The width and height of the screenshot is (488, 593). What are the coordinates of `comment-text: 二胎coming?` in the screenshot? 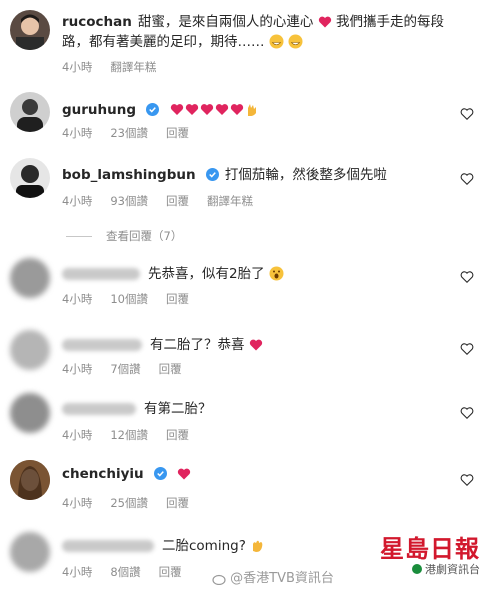 It's located at (163, 546).